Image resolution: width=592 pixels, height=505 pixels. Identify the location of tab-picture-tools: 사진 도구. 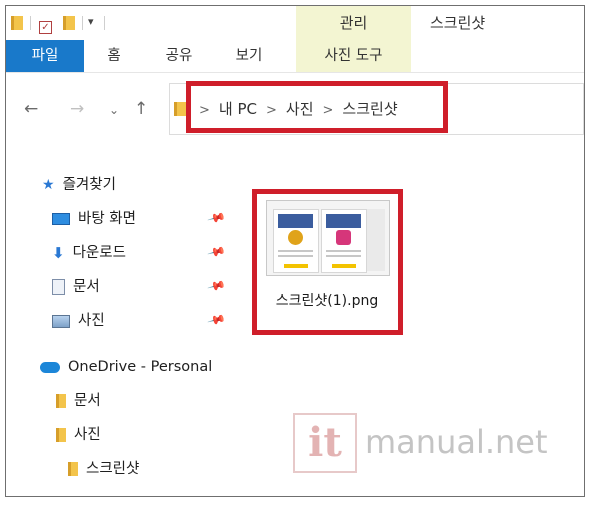
(353, 56).